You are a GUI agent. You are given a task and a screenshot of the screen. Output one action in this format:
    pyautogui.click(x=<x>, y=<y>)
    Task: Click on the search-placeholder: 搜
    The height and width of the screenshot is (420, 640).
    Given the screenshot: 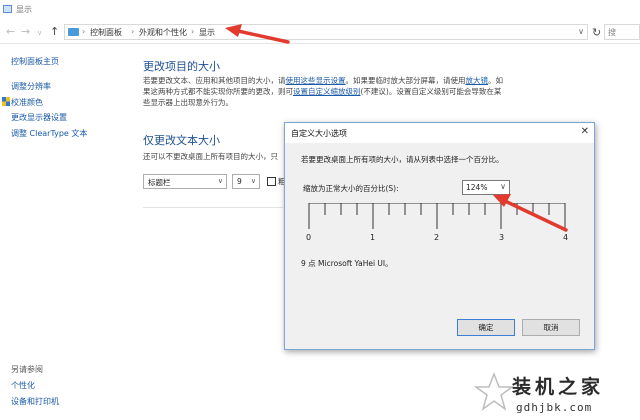 What is the action you would take?
    pyautogui.click(x=612, y=32)
    